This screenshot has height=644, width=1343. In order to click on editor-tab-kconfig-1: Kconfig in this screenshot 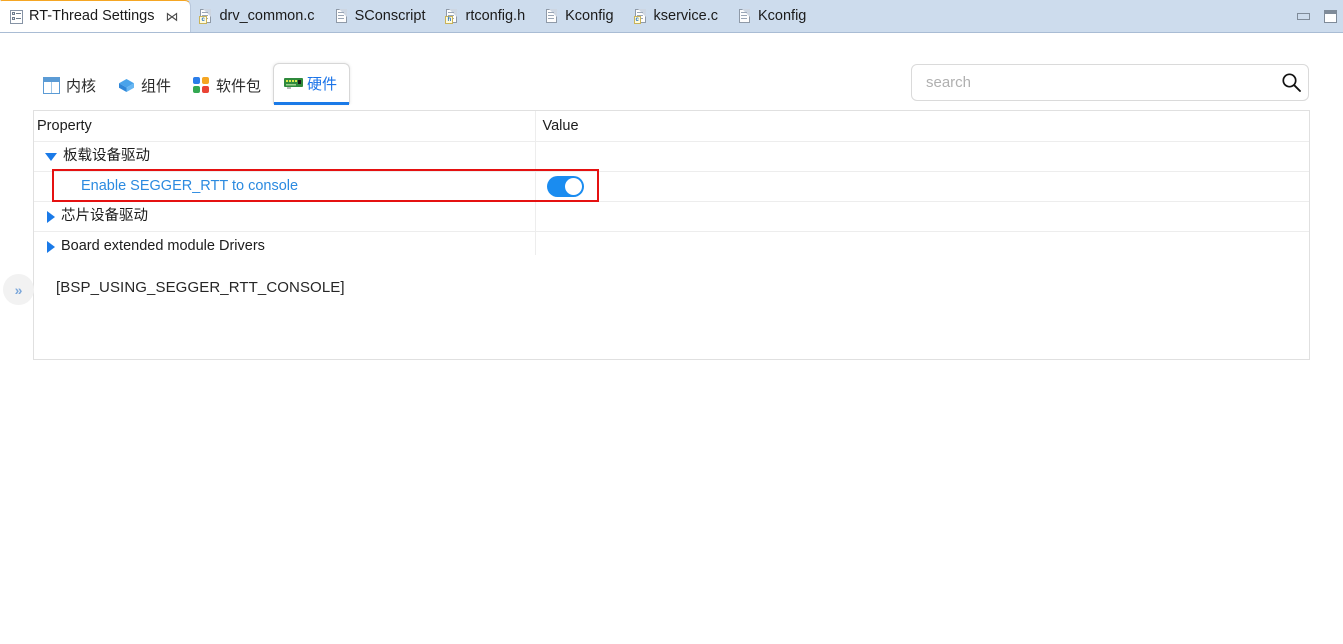, I will do `click(581, 16)`.